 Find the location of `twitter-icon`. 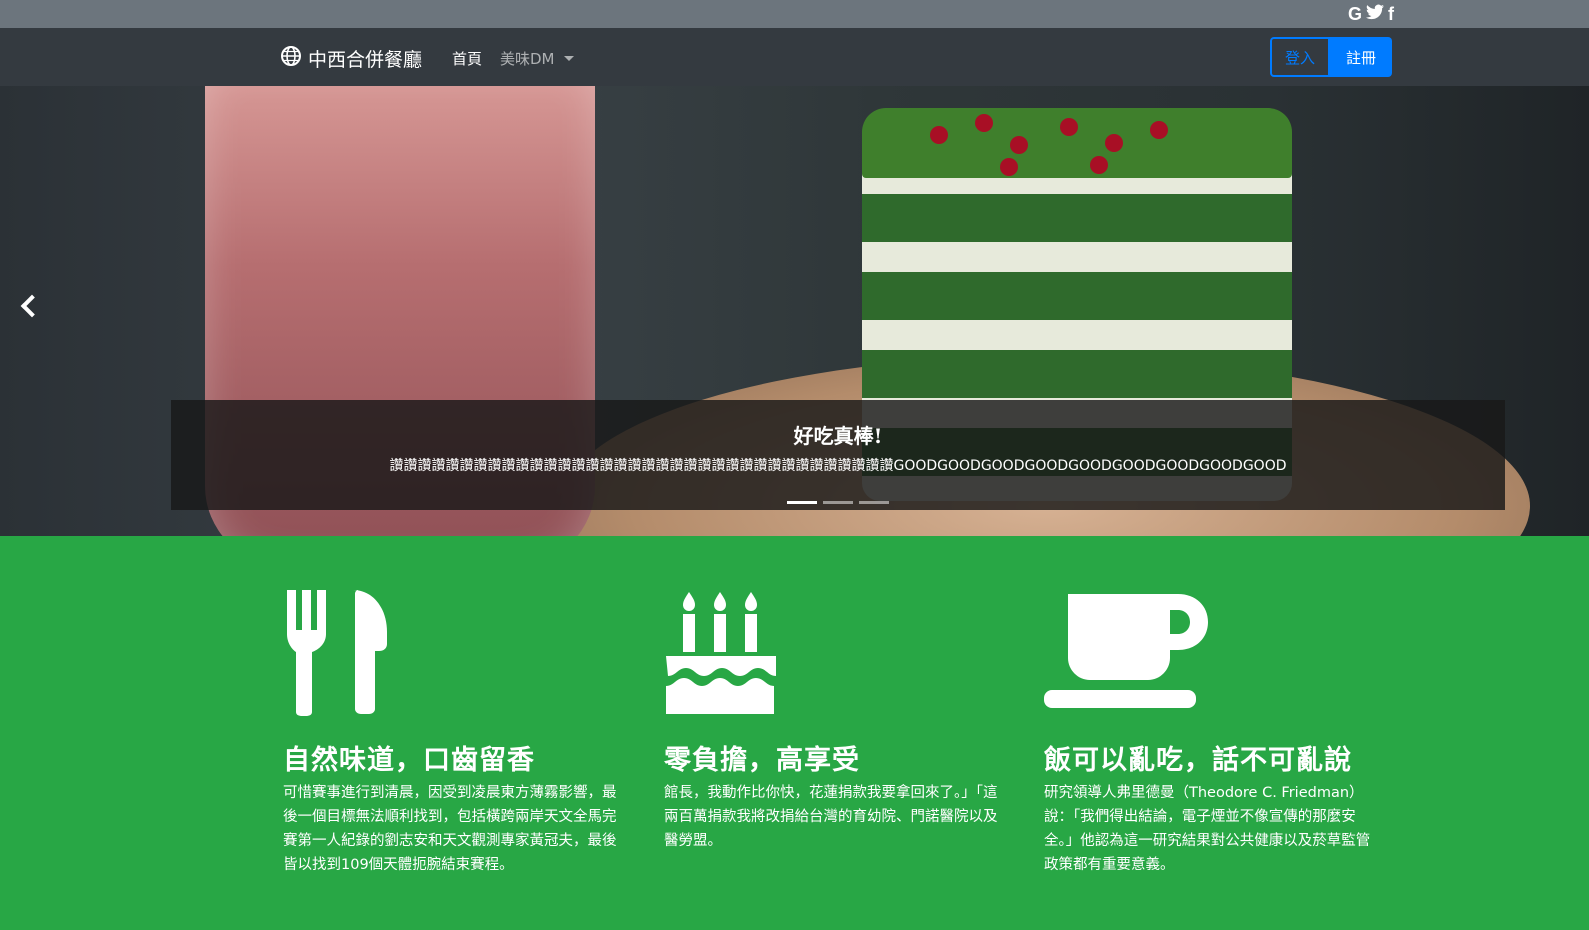

twitter-icon is located at coordinates (1375, 14).